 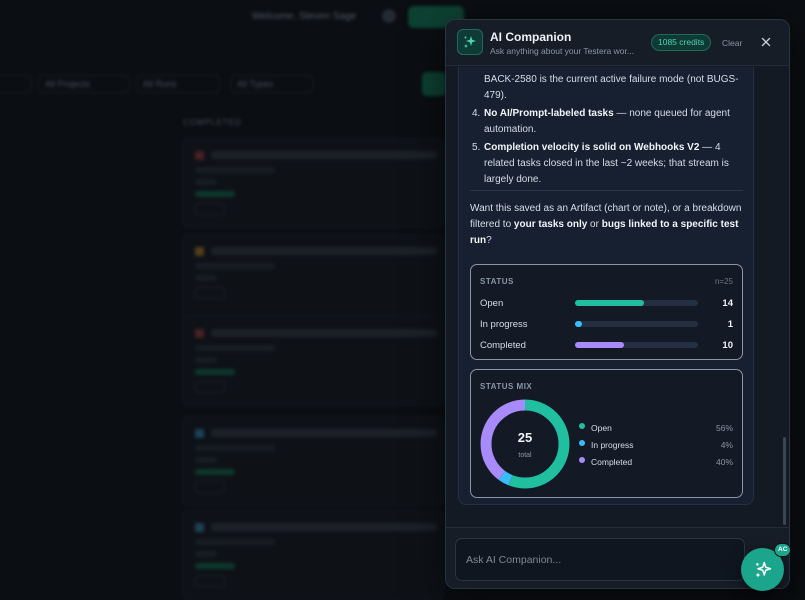 What do you see at coordinates (84, 84) in the screenshot?
I see `filter-projects: All Projects` at bounding box center [84, 84].